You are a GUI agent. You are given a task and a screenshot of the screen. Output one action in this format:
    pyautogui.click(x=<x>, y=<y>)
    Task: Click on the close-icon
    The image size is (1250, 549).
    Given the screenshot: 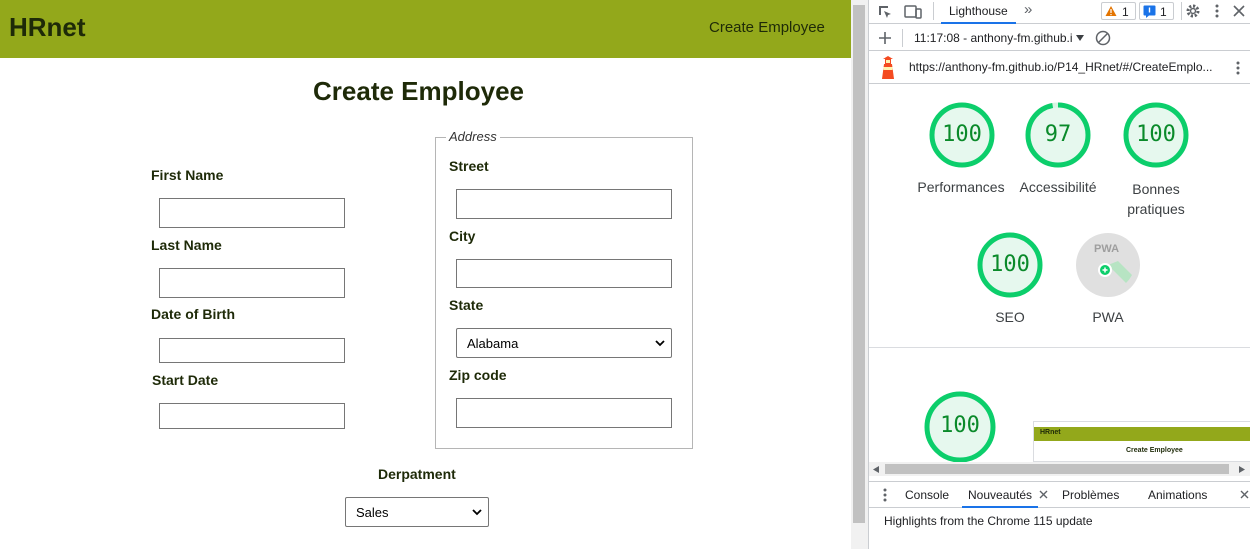 What is the action you would take?
    pyautogui.click(x=1239, y=11)
    